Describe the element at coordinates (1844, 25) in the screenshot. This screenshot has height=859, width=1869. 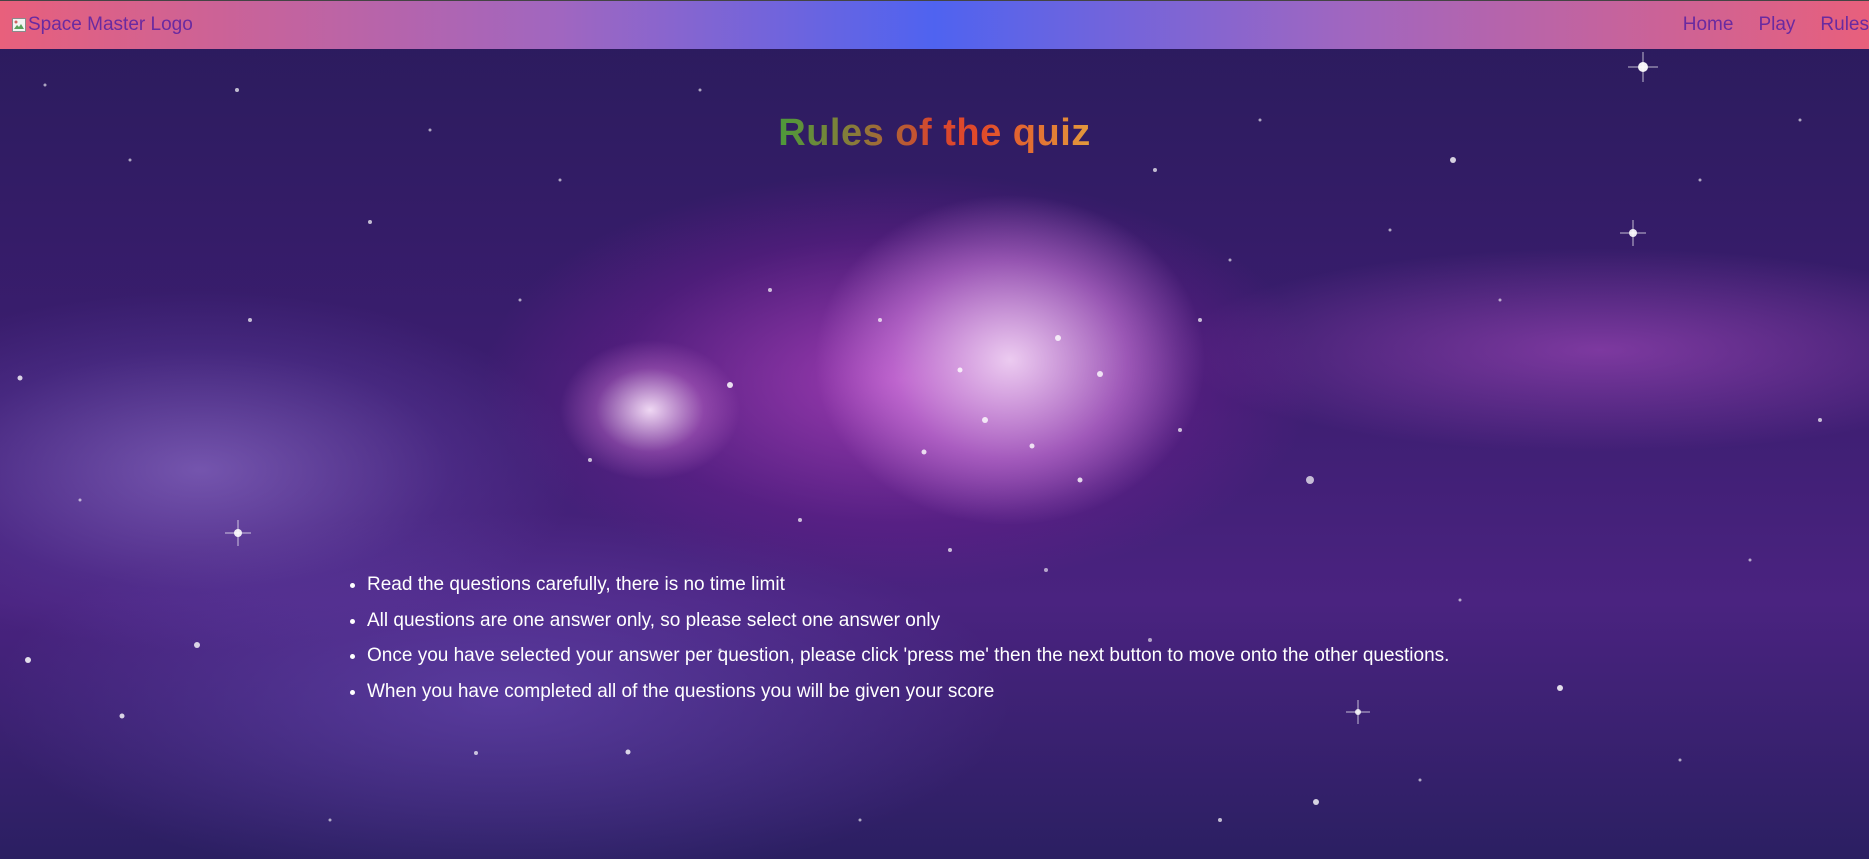
I see `nav-rules-link: Rules` at that location.